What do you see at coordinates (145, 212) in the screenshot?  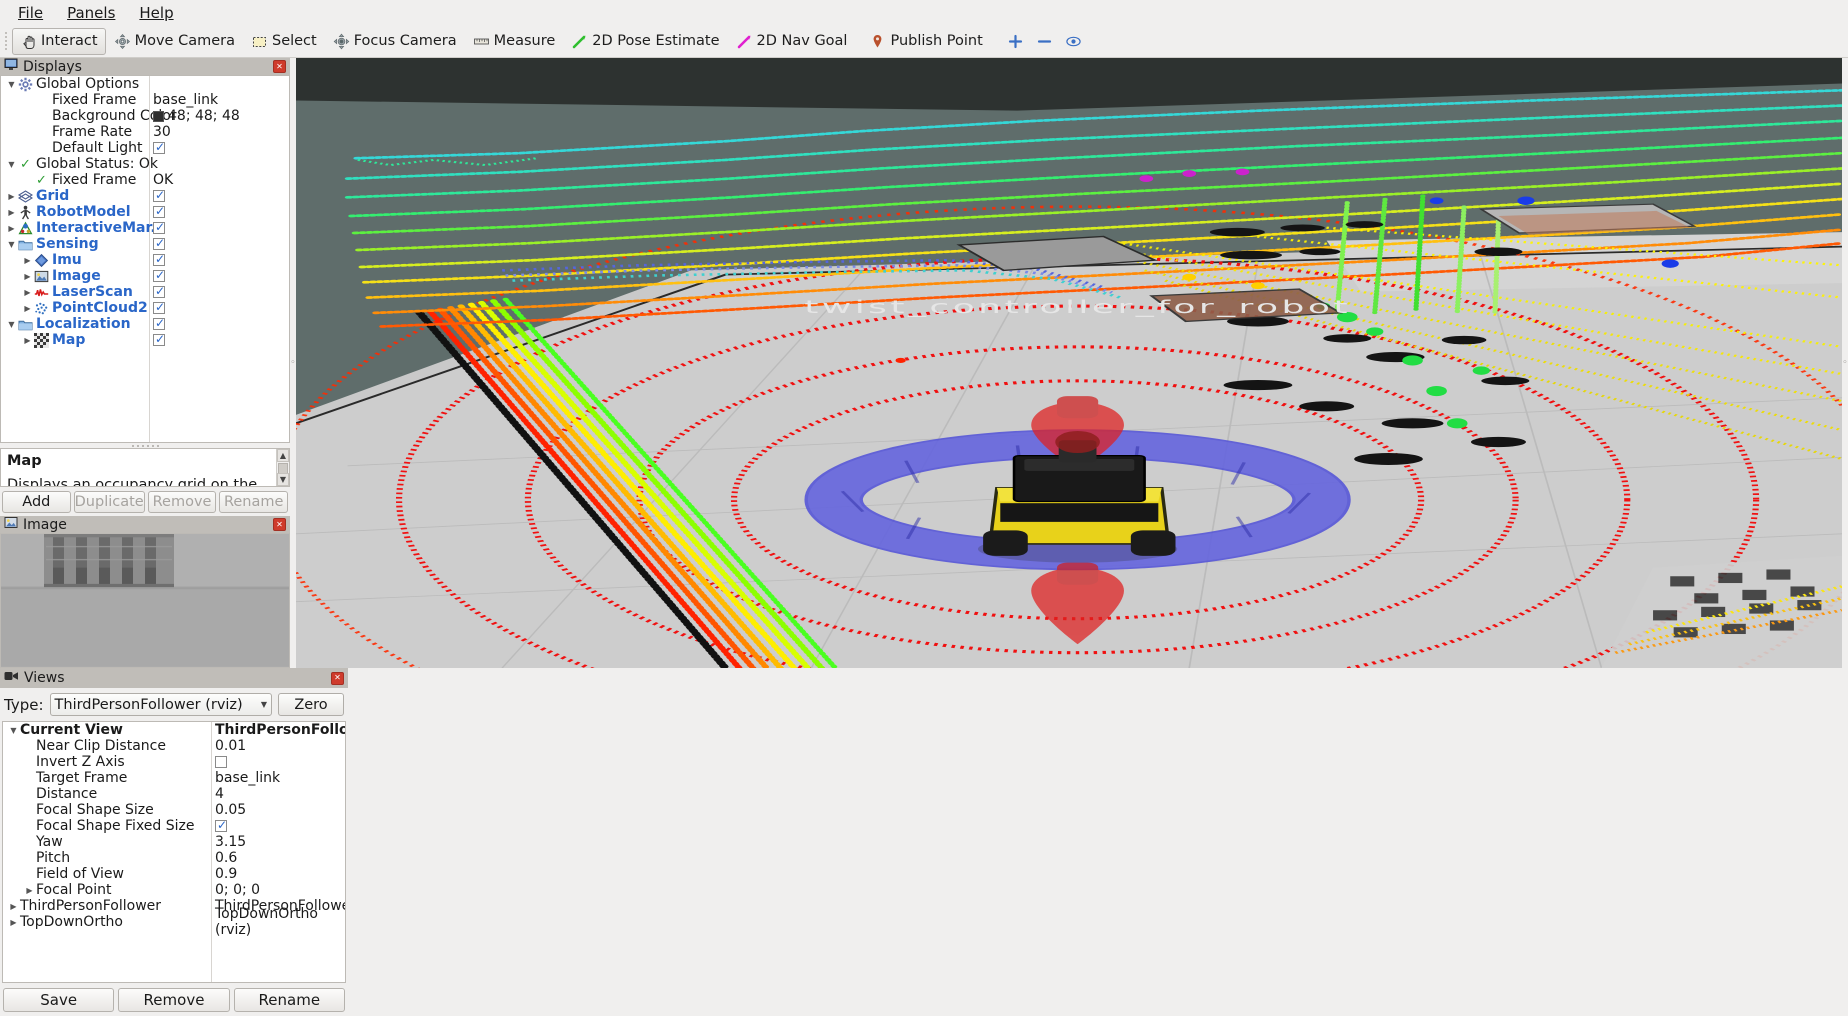 I see `tree-row: RobotModel` at bounding box center [145, 212].